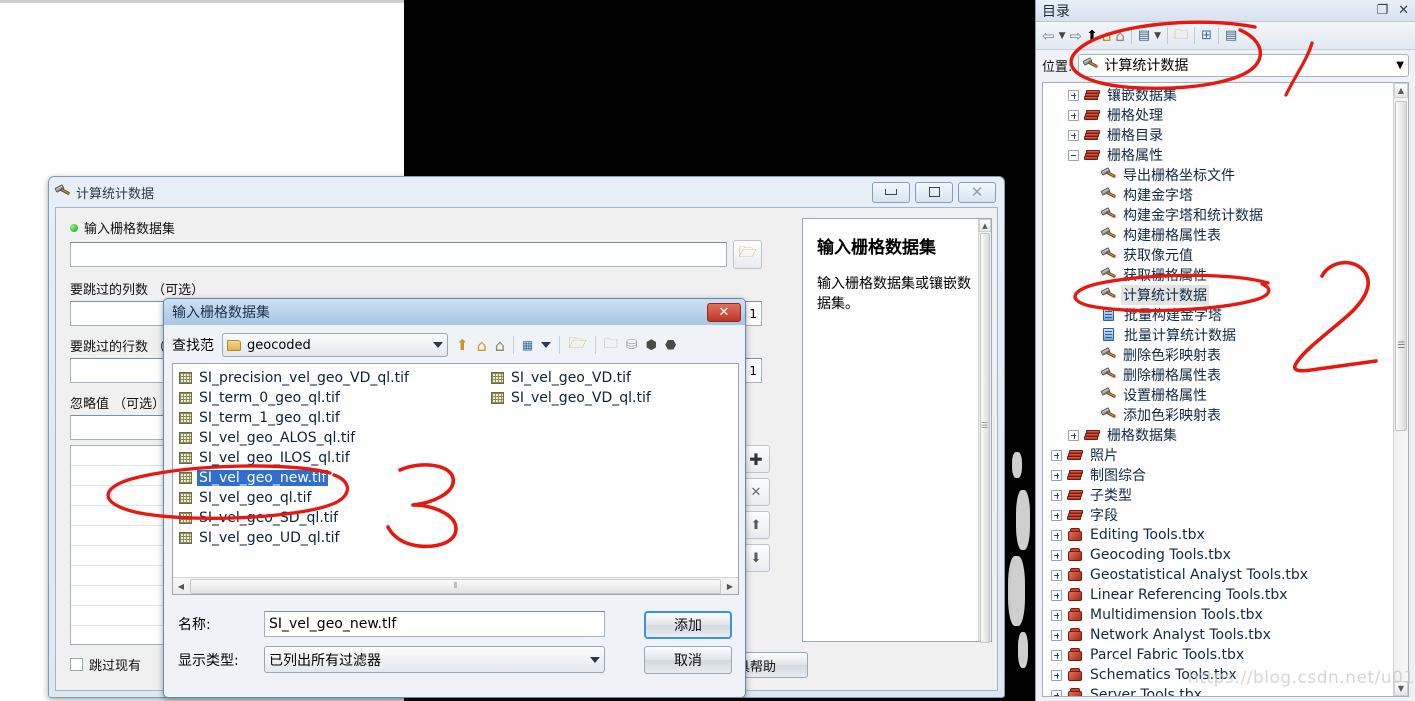  I want to click on maximize-button, so click(934, 192).